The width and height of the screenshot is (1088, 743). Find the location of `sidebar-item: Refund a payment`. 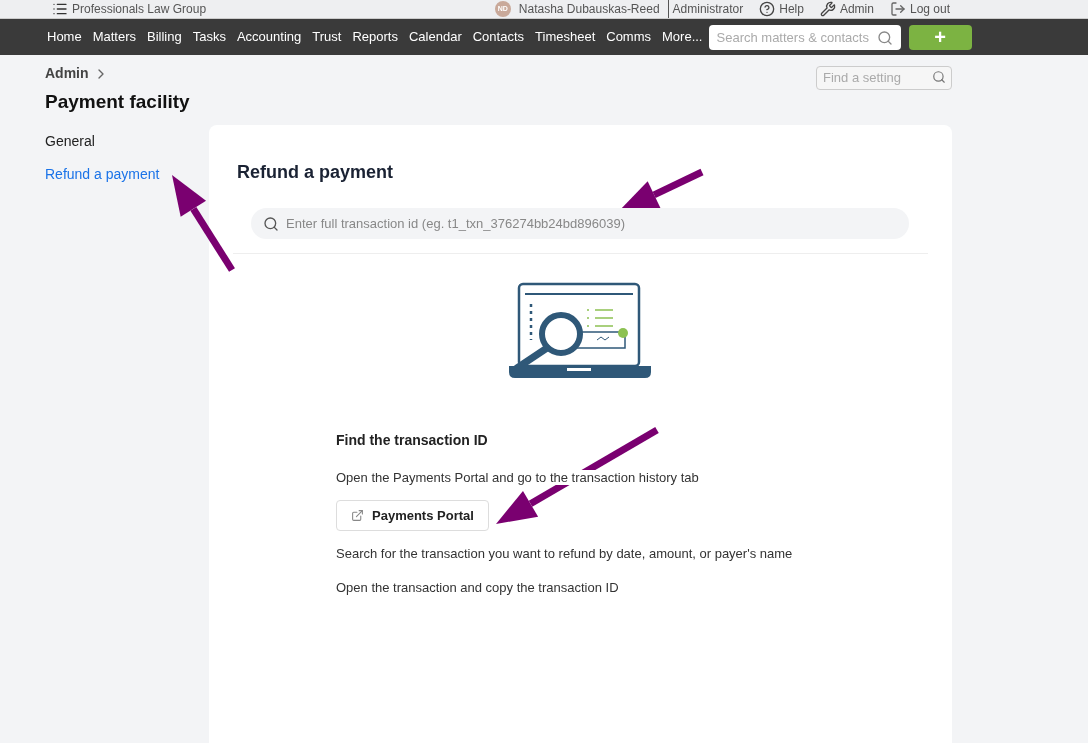

sidebar-item: Refund a payment is located at coordinates (127, 174).